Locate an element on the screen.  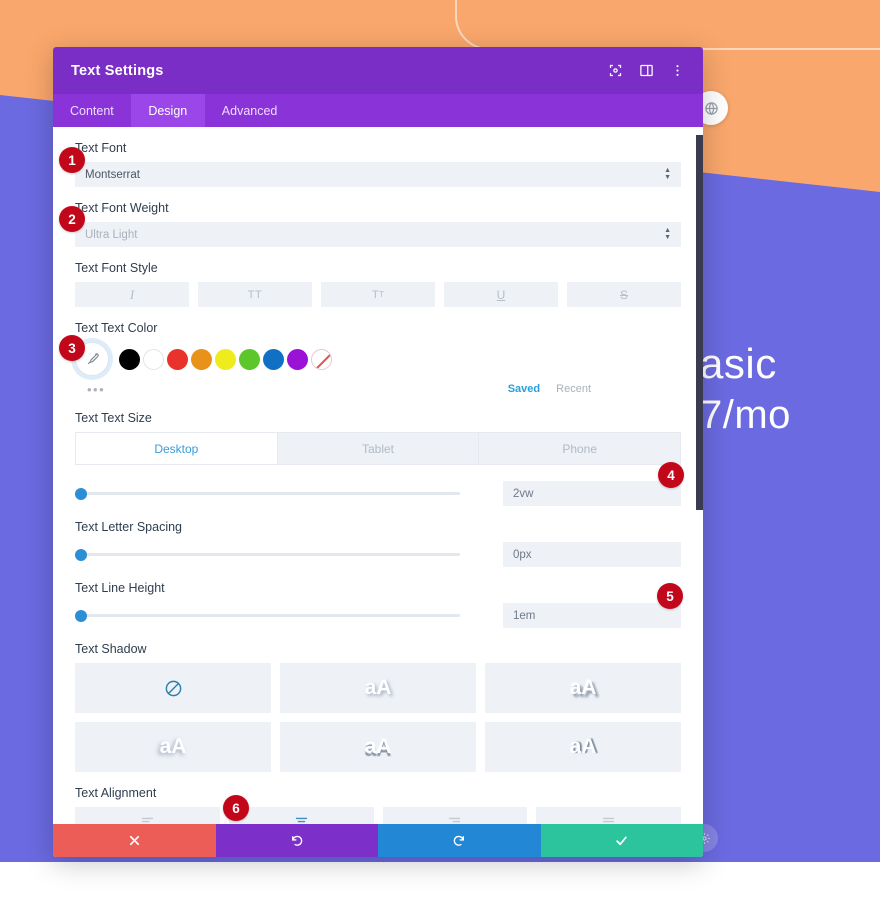
swatch-orange is located at coordinates (201, 359).